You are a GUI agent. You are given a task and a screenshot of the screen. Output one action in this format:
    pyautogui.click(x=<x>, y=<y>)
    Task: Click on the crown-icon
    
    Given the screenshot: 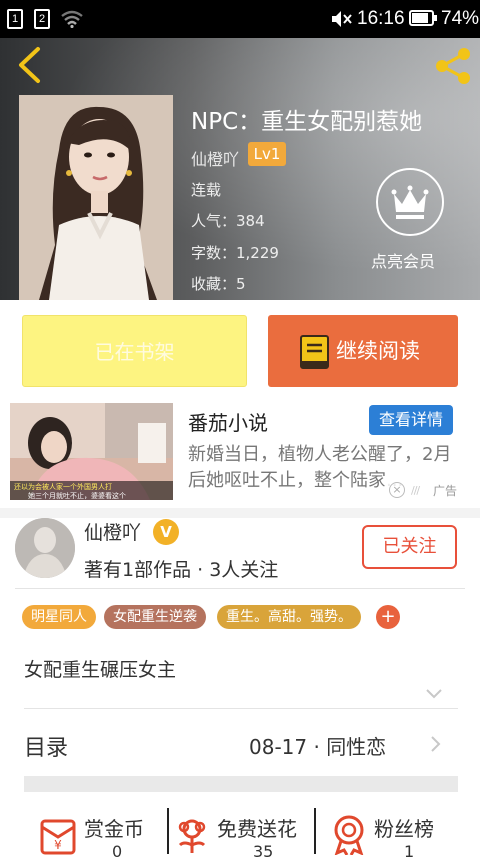 What is the action you would take?
    pyautogui.click(x=410, y=202)
    